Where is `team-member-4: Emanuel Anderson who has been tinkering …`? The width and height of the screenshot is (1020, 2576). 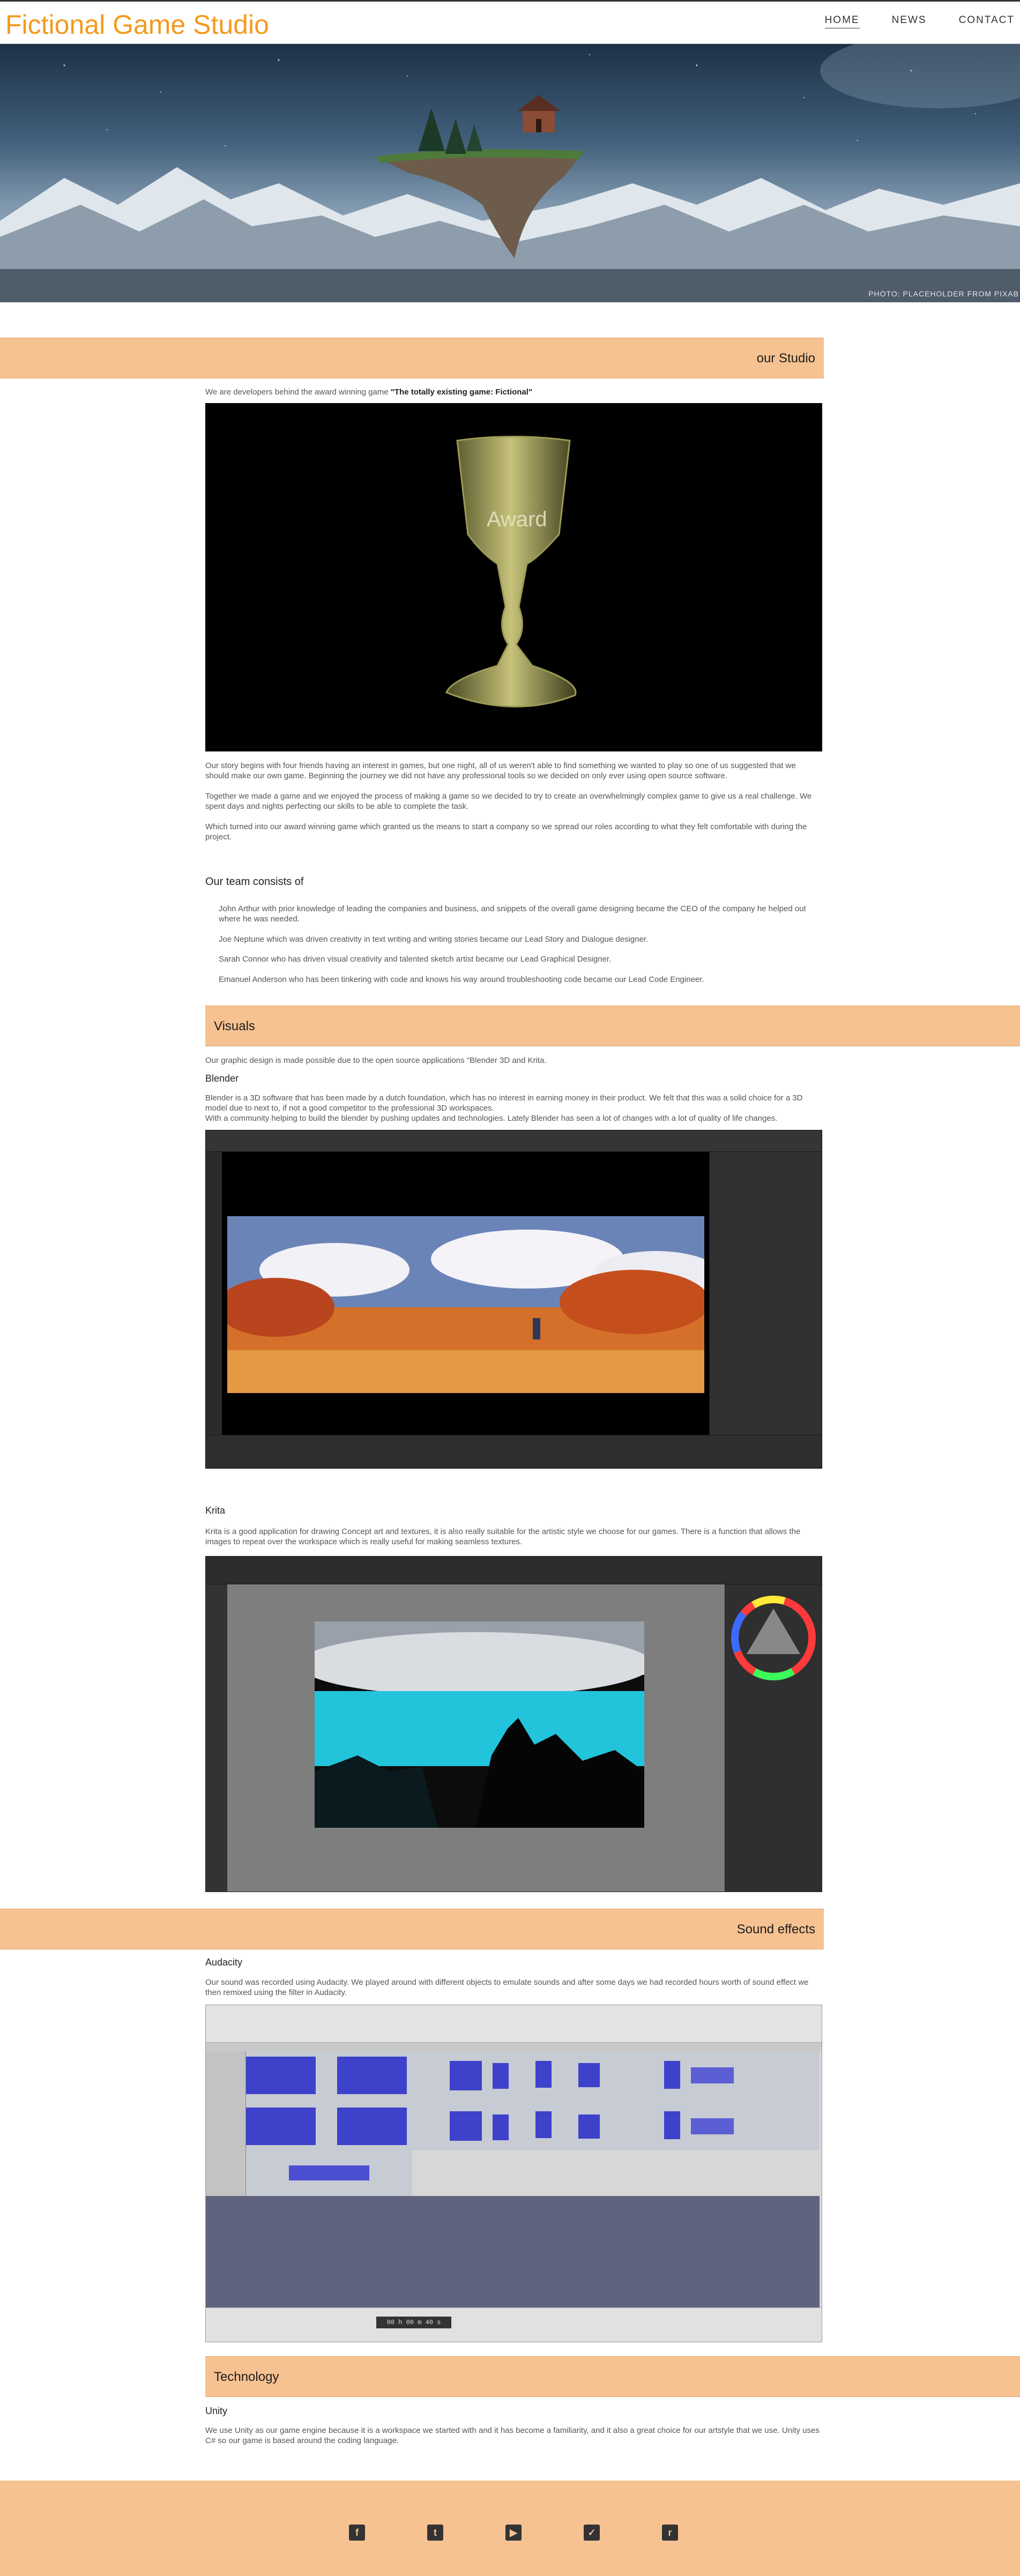
team-member-4: Emanuel Anderson who has been tinkering … is located at coordinates (461, 979).